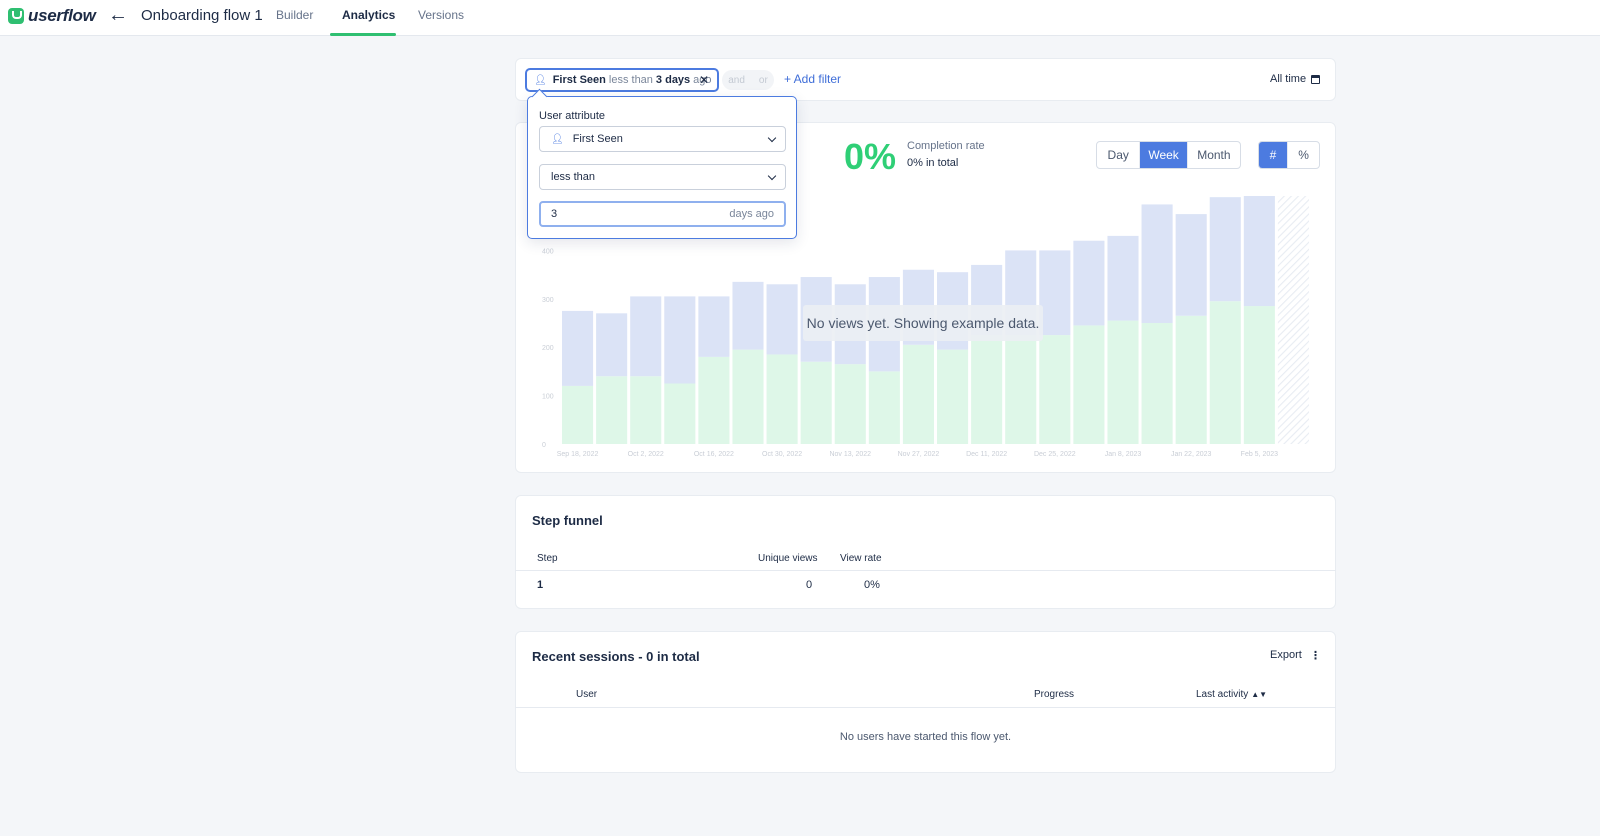  Describe the element at coordinates (1213, 155) in the screenshot. I see `period-month: Month` at that location.